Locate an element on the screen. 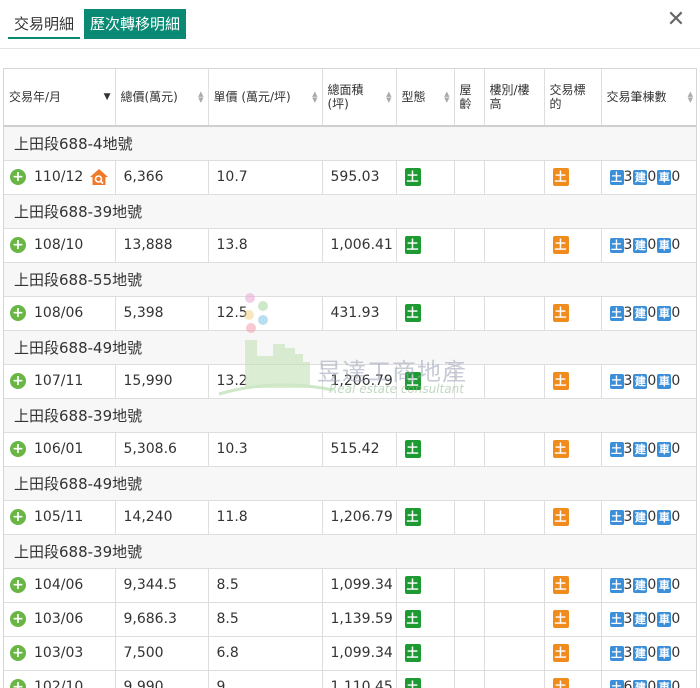 The width and height of the screenshot is (700, 688). parcel-name: 上田段688-4地號 is located at coordinates (350, 143).